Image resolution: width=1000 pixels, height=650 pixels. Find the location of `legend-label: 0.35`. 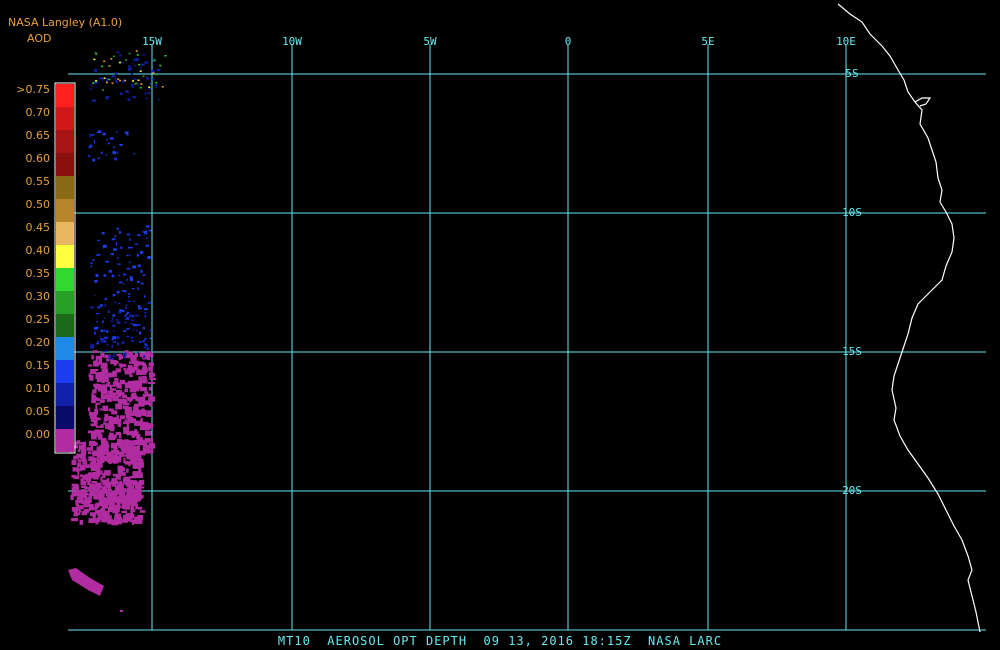

legend-label: 0.35 is located at coordinates (38, 273).